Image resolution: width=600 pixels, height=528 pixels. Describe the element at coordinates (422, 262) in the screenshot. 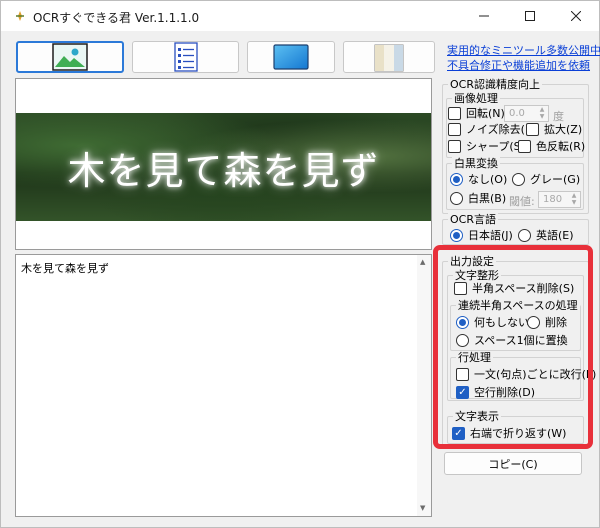

I see `scroll-up-icon: ▲` at that location.